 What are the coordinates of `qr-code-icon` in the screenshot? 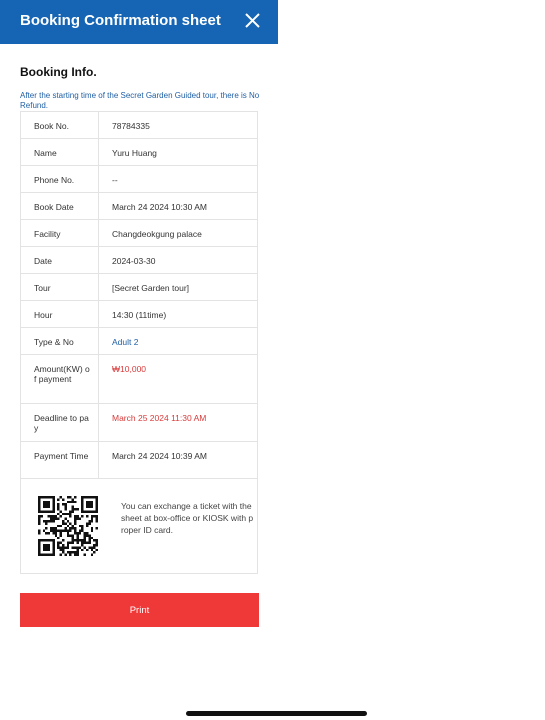 It's located at (68, 526).